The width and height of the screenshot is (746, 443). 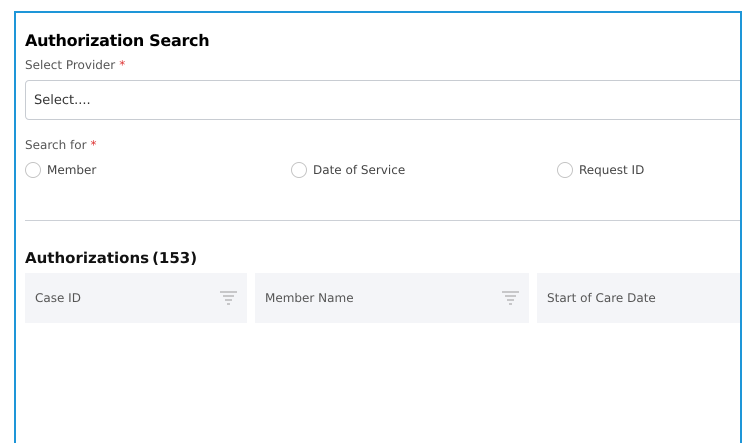 I want to click on section-title: Authorizations, so click(x=87, y=258).